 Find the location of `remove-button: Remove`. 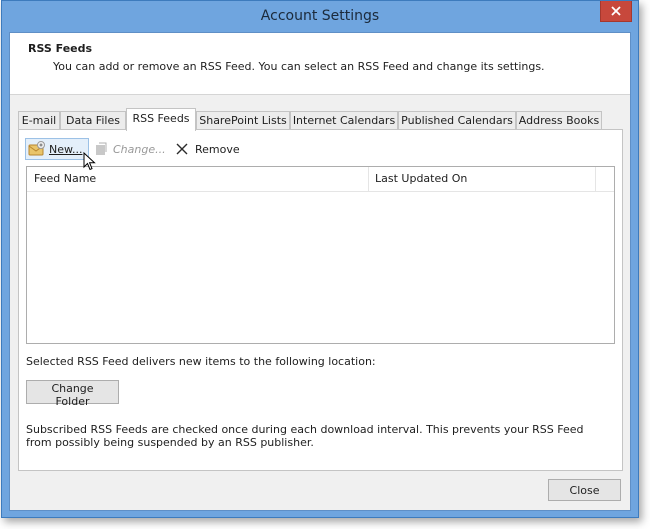

remove-button: Remove is located at coordinates (208, 149).